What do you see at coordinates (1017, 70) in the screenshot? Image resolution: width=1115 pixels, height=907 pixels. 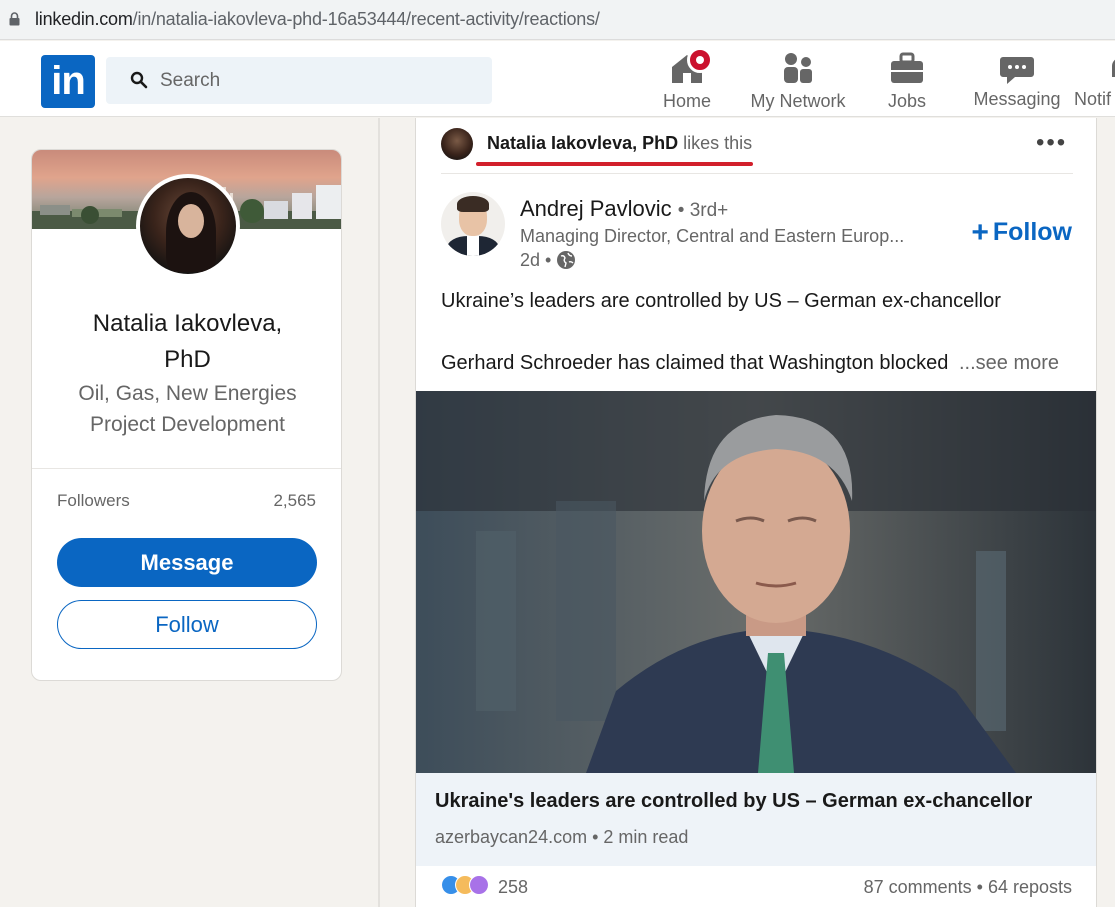 I see `messaging-icon` at bounding box center [1017, 70].